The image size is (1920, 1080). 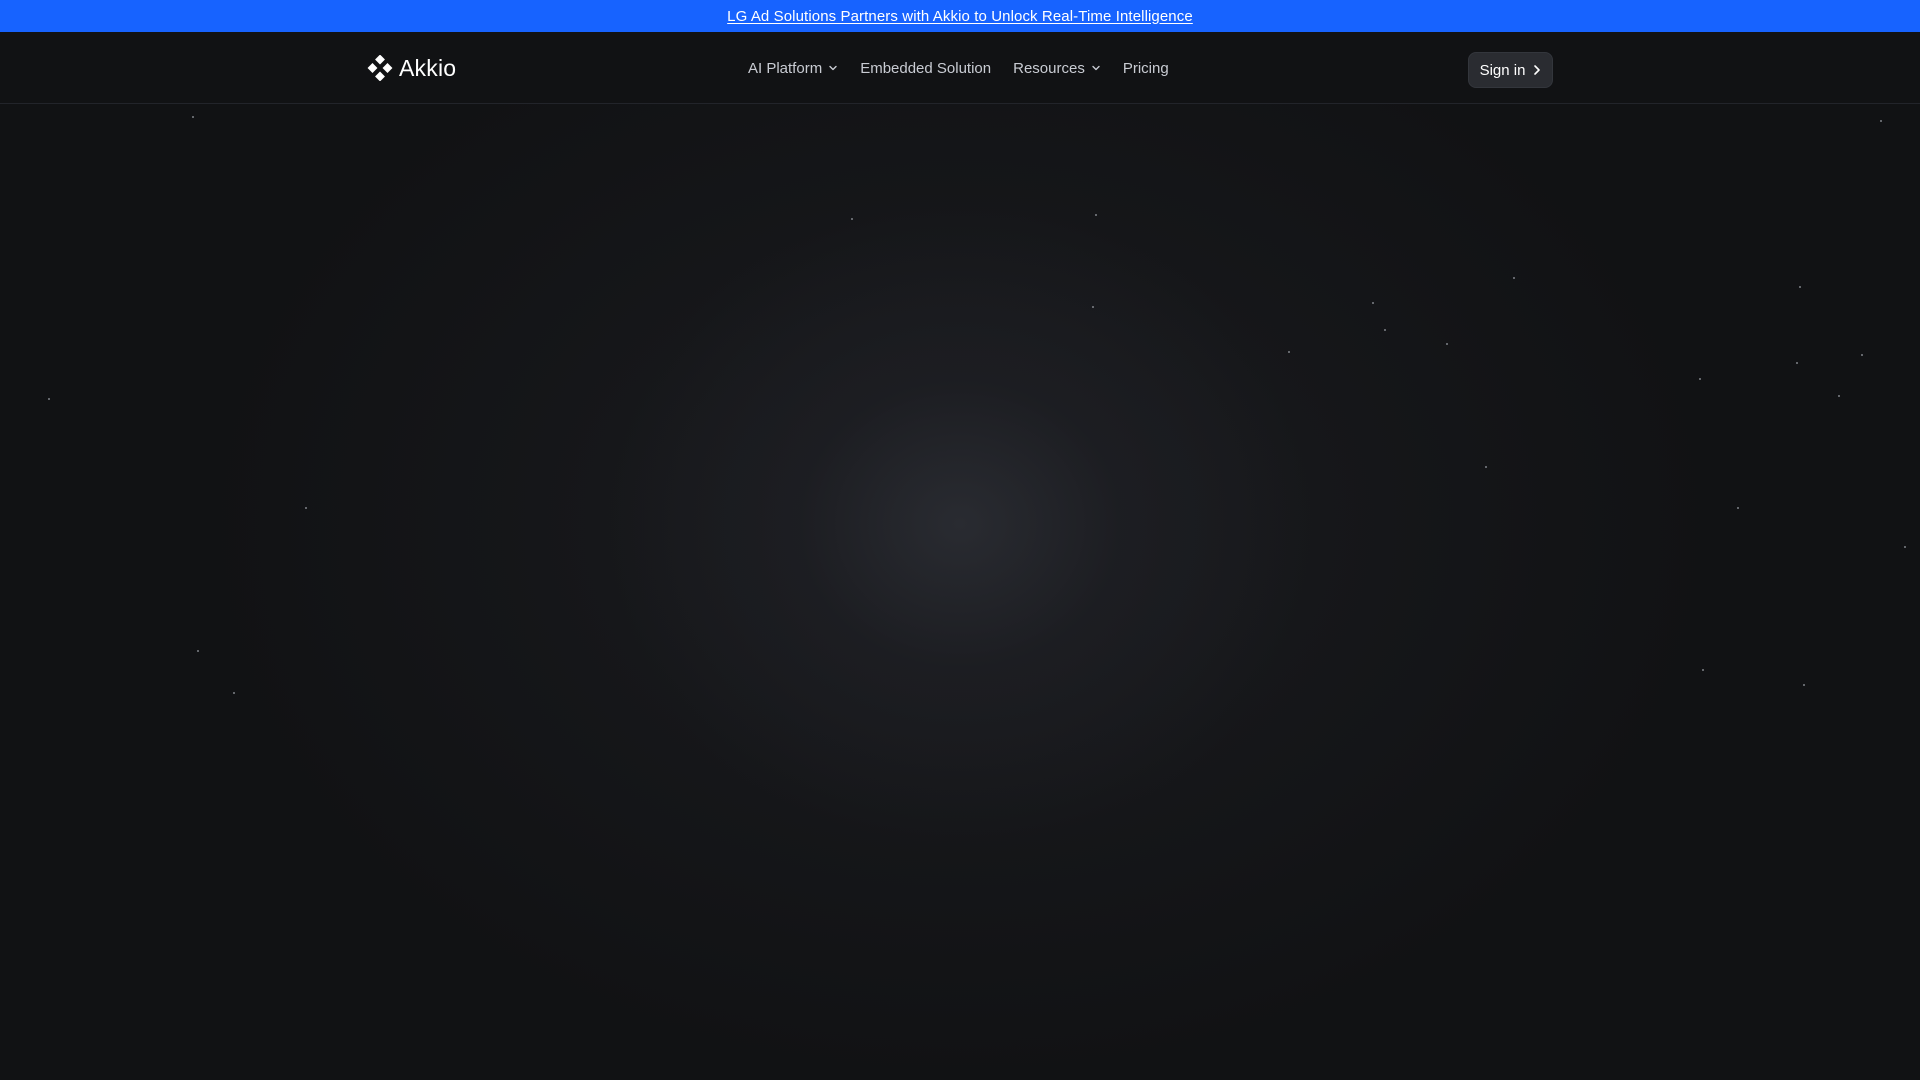 I want to click on nav-item-embedded-solution: Embedded Solution, so click(x=925, y=68).